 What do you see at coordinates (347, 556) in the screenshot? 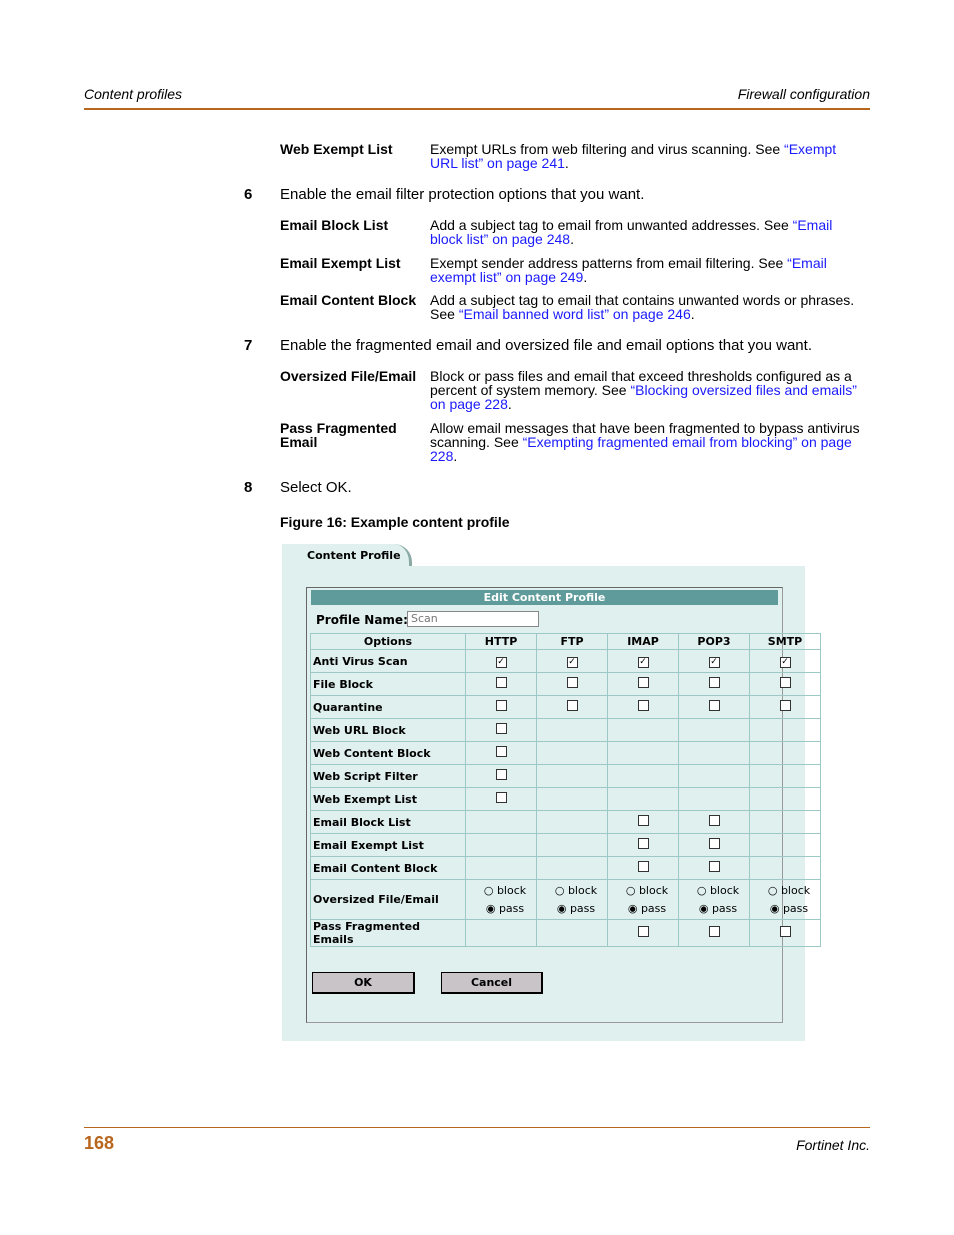
I see `tab-content-profile: Content Profile` at bounding box center [347, 556].